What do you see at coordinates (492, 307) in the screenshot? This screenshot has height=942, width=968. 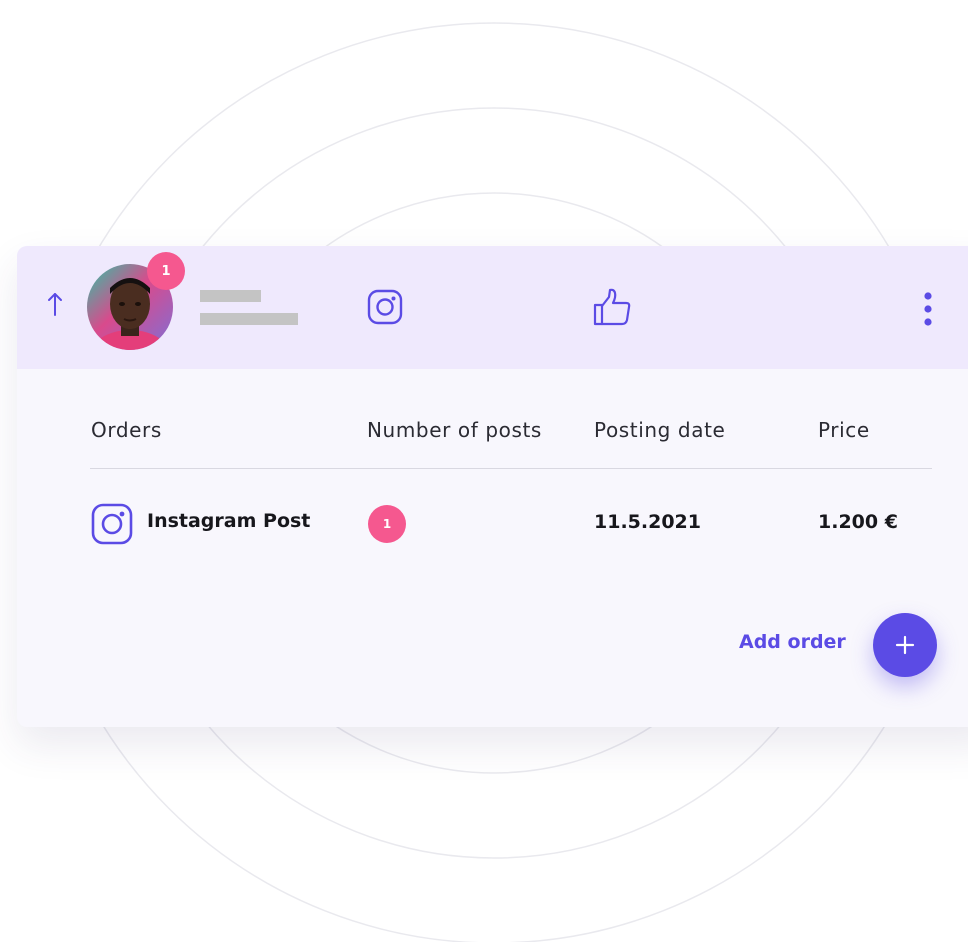 I see `card-header: 1` at bounding box center [492, 307].